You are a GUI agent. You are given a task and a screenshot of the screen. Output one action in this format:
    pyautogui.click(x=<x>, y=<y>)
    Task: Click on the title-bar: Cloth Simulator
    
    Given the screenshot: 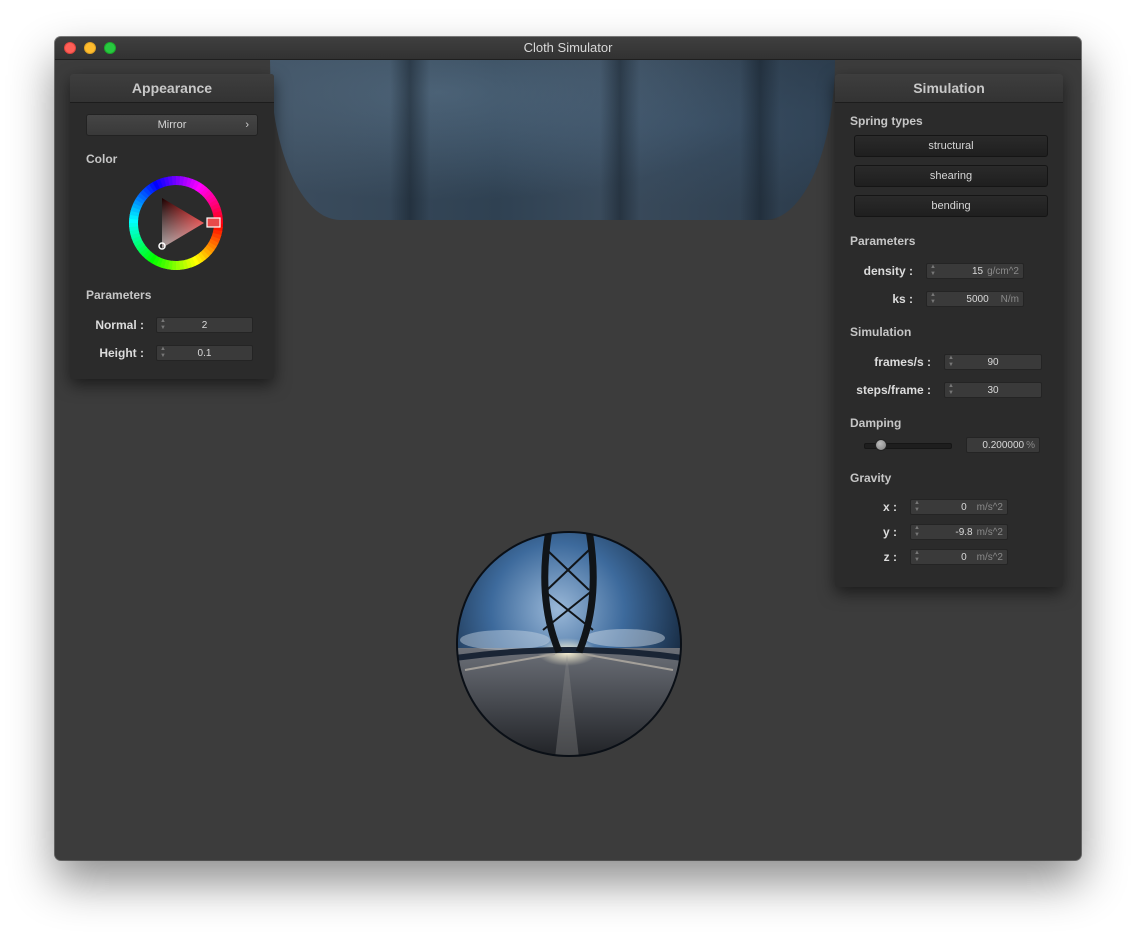 What is the action you would take?
    pyautogui.click(x=568, y=48)
    